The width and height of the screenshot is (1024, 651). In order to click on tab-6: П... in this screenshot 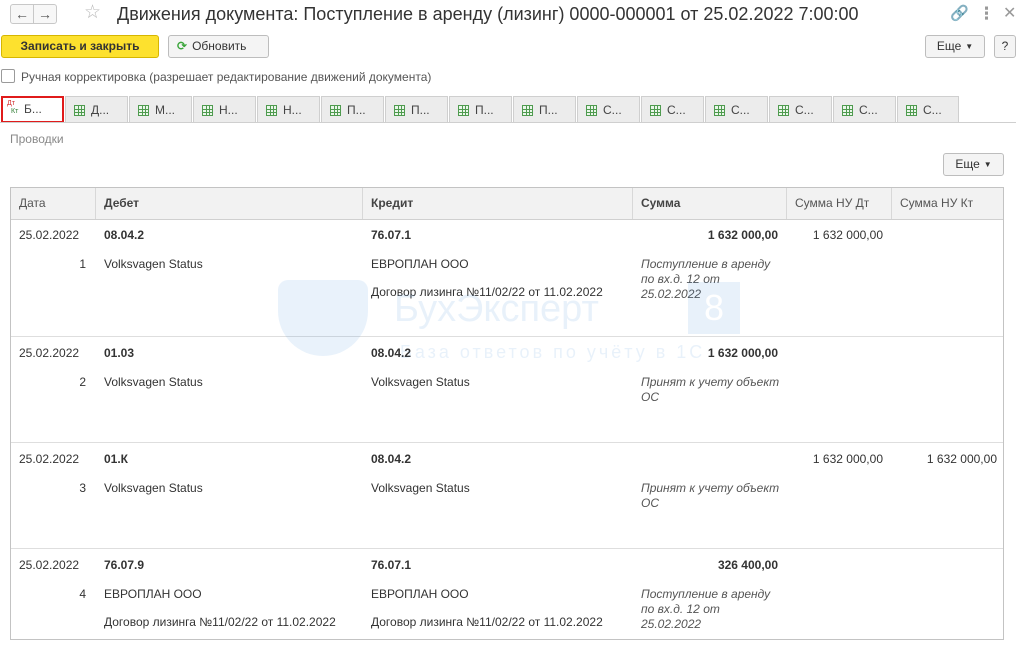, I will do `click(352, 109)`.